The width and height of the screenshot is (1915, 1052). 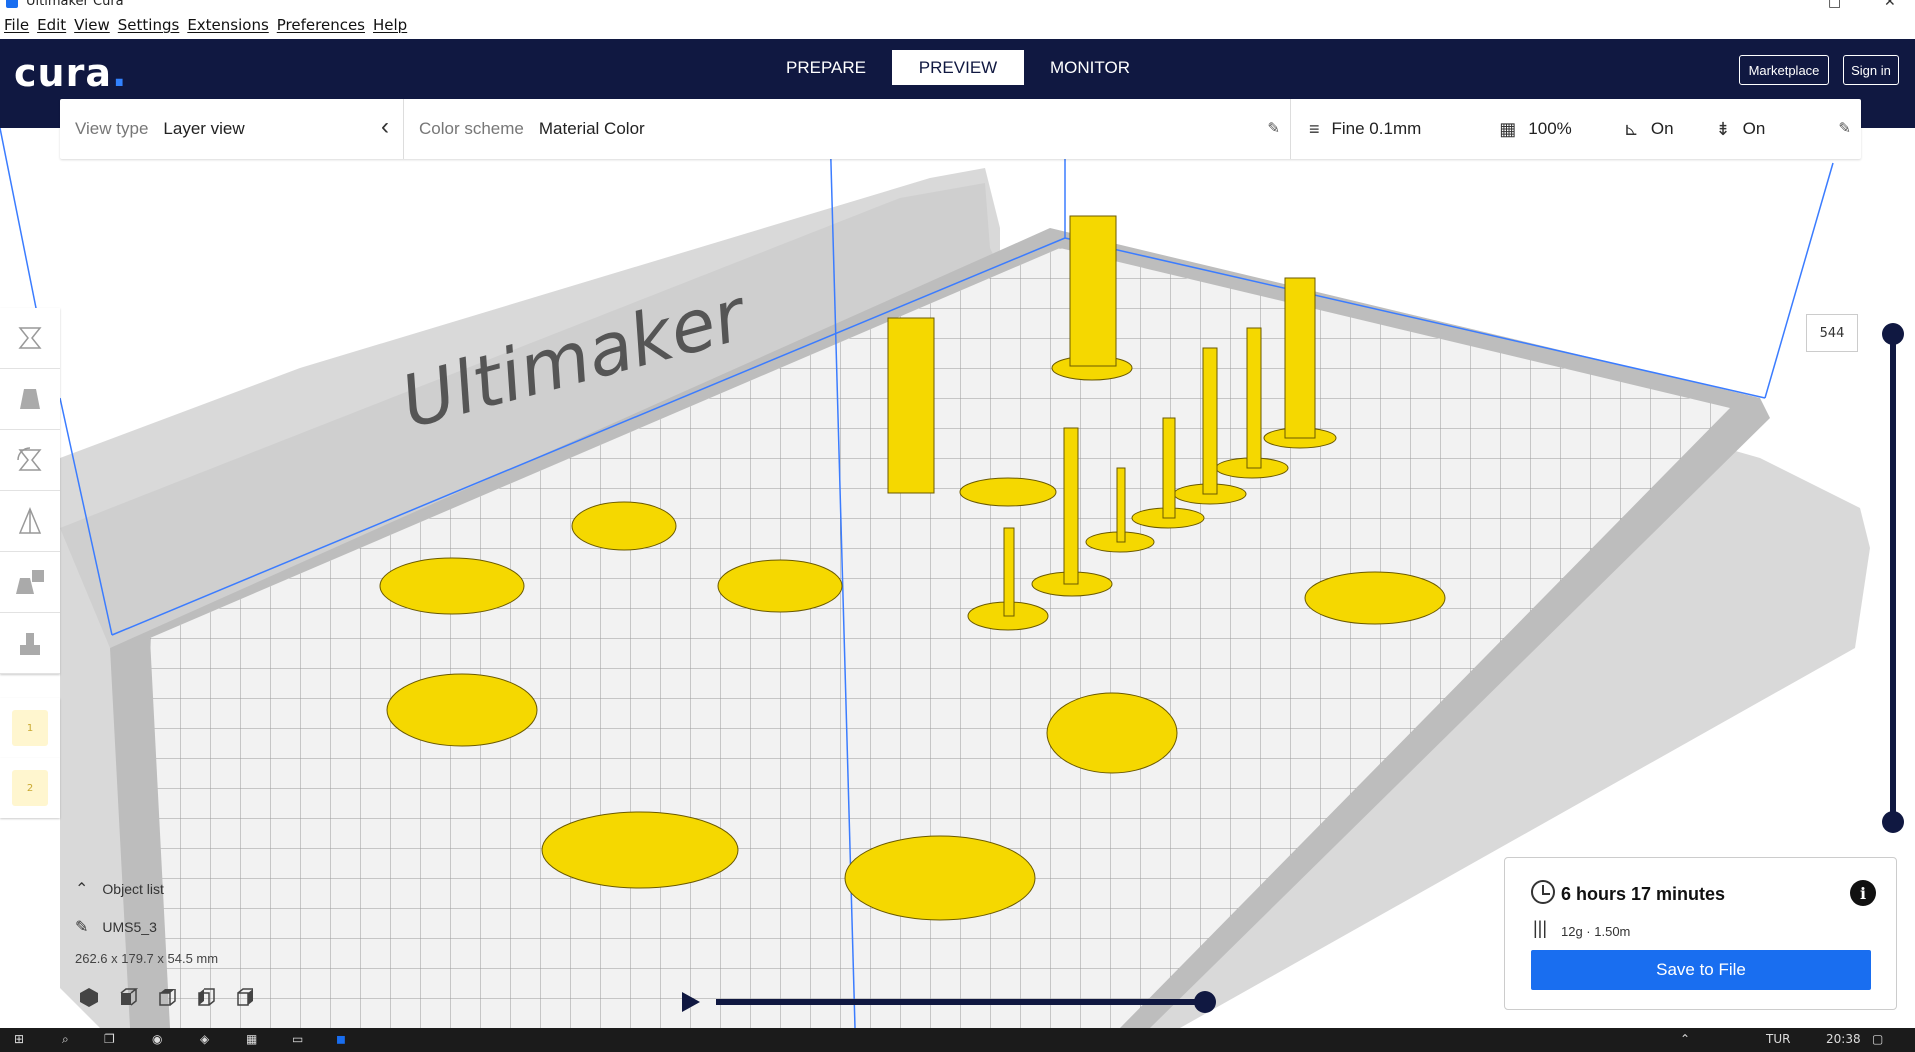 What do you see at coordinates (1893, 822) in the screenshot?
I see `layer-slider-bottom-handle` at bounding box center [1893, 822].